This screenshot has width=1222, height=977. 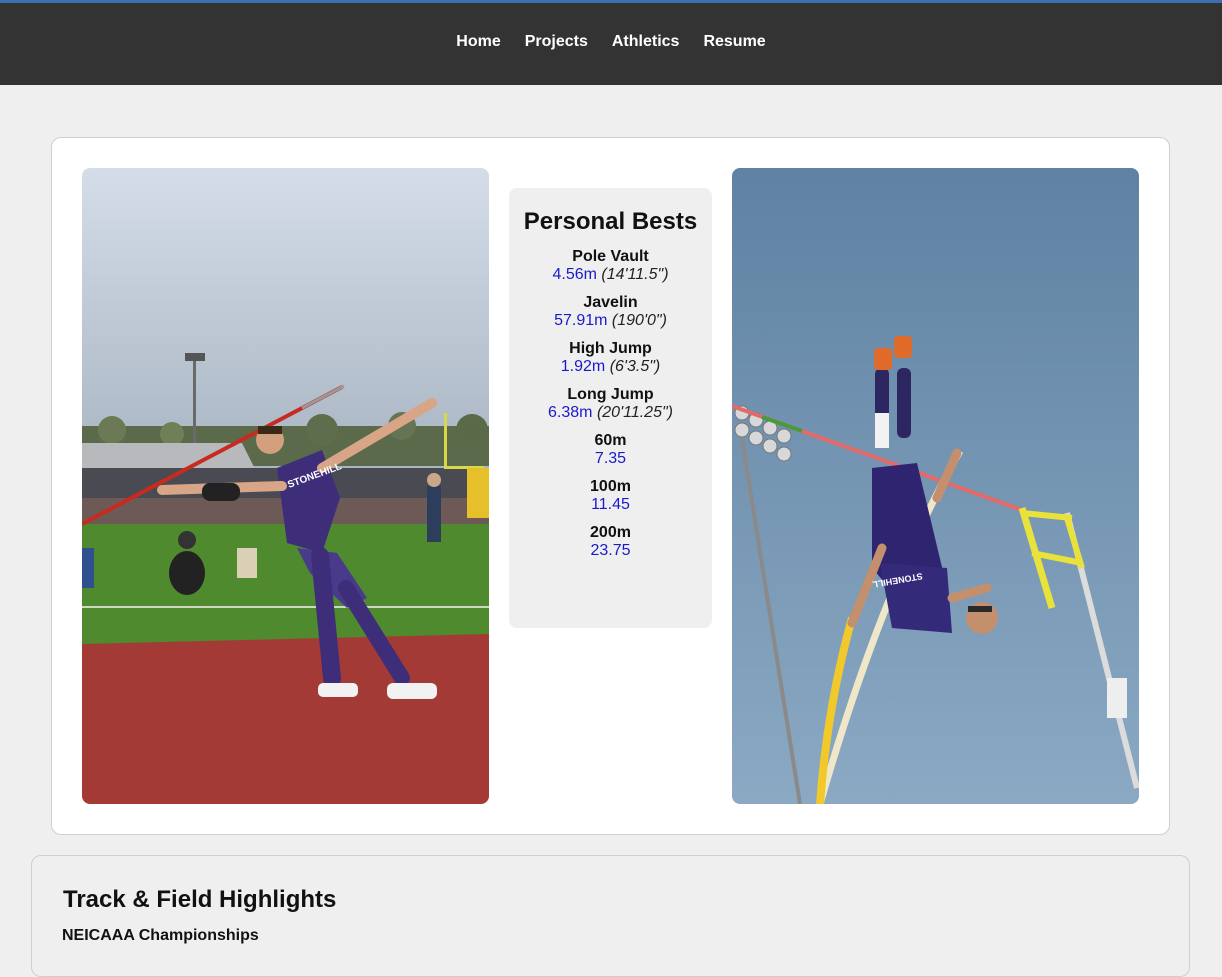 I want to click on pb-60m: 60m 7.35, so click(x=610, y=450).